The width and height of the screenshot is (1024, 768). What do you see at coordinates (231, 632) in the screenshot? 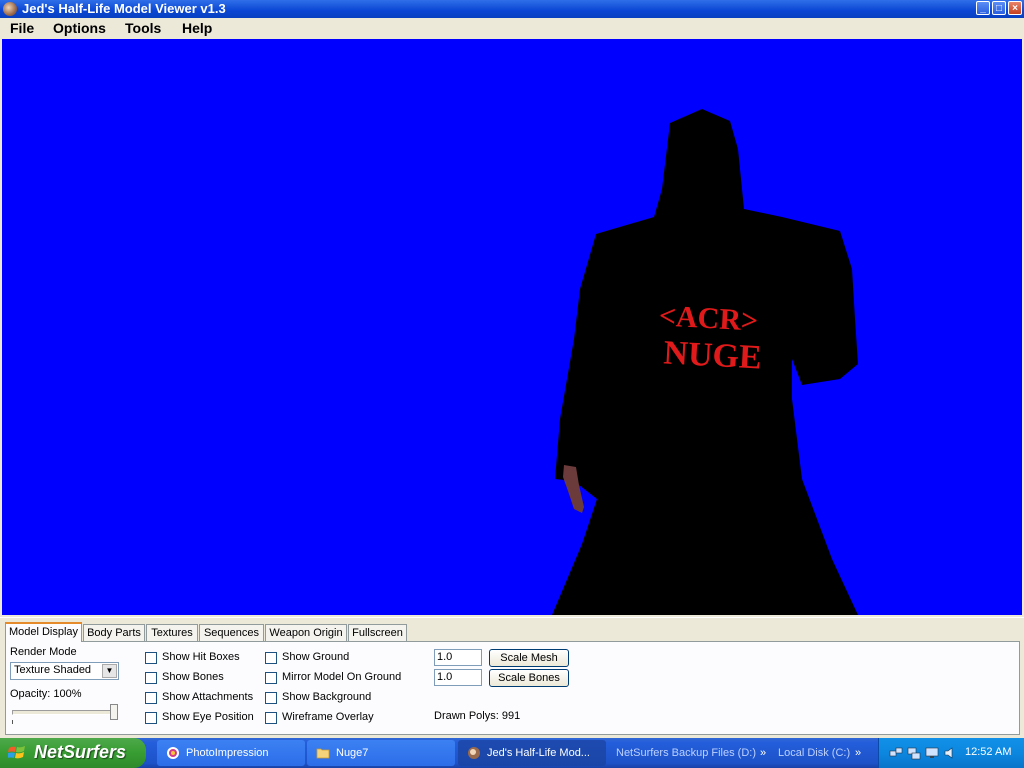
I see `tab-sequences: Sequences` at bounding box center [231, 632].